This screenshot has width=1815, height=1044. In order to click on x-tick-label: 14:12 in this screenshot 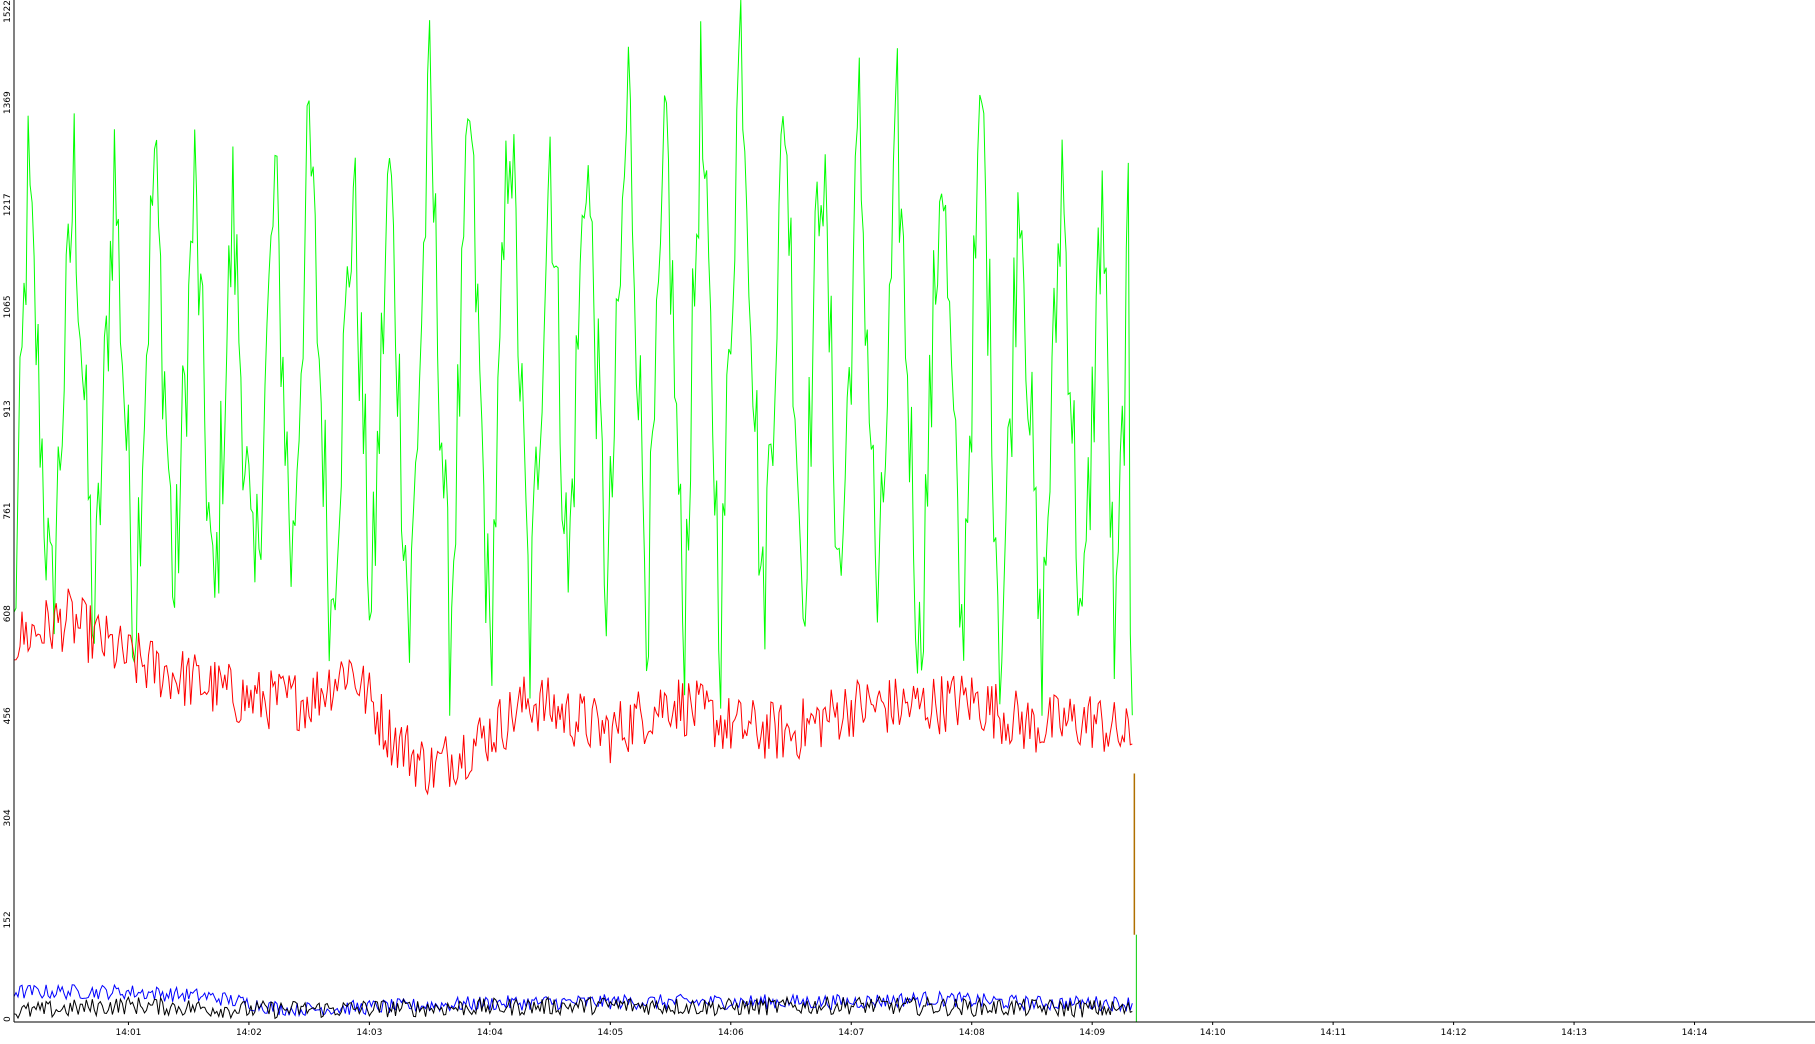, I will do `click(1454, 1033)`.